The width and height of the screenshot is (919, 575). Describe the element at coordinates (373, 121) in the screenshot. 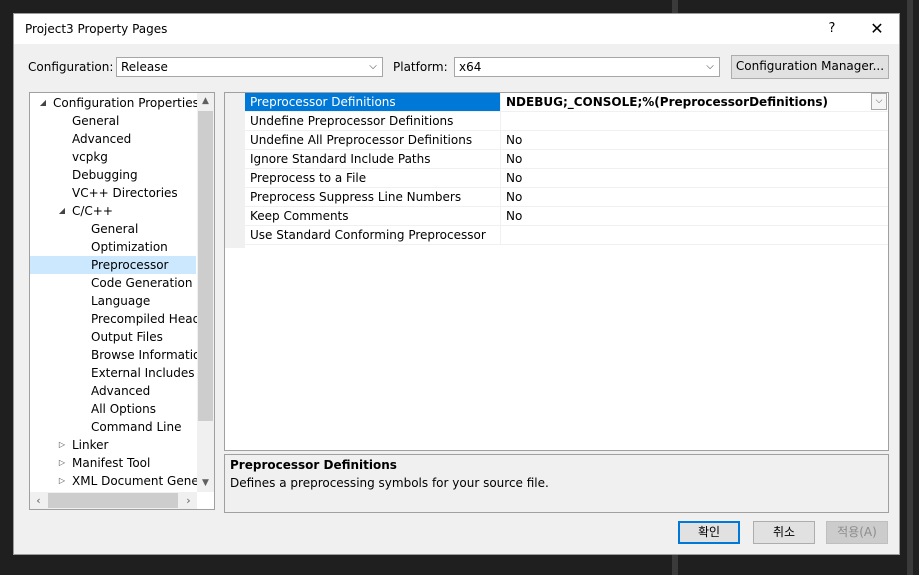

I see `property-name: Undefine Preprocessor Definitions` at that location.